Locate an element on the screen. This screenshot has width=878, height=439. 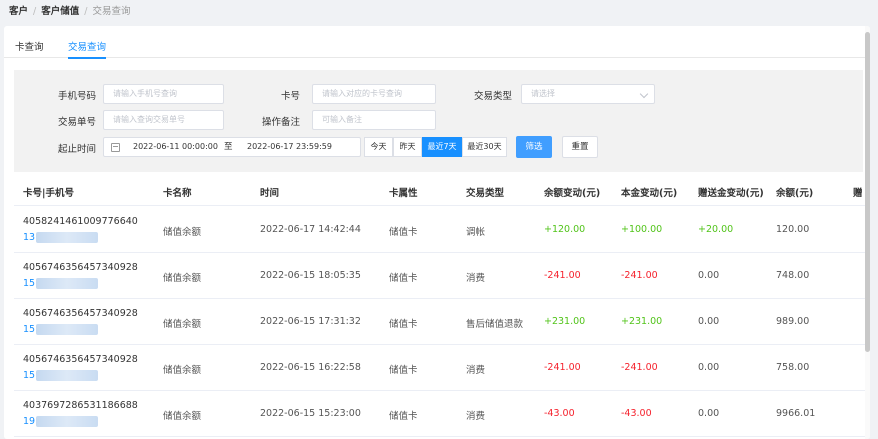
col-card-phone: 卡号|手机号 is located at coordinates (48, 193).